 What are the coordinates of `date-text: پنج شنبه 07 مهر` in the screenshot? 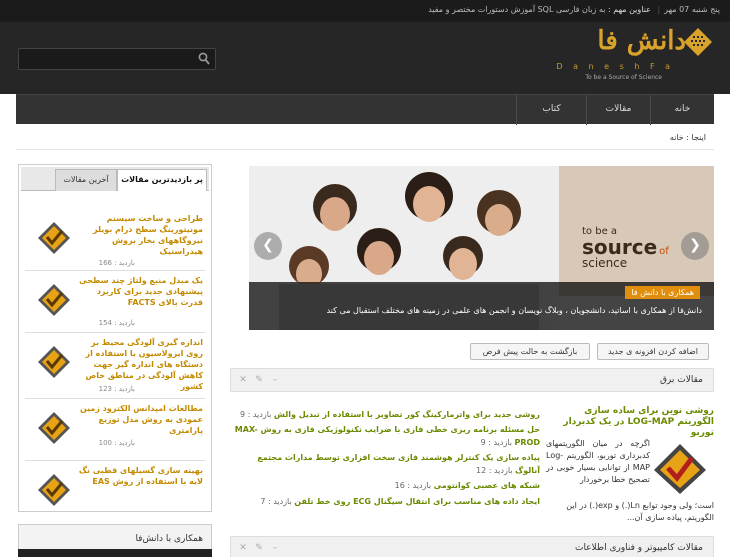 It's located at (692, 9).